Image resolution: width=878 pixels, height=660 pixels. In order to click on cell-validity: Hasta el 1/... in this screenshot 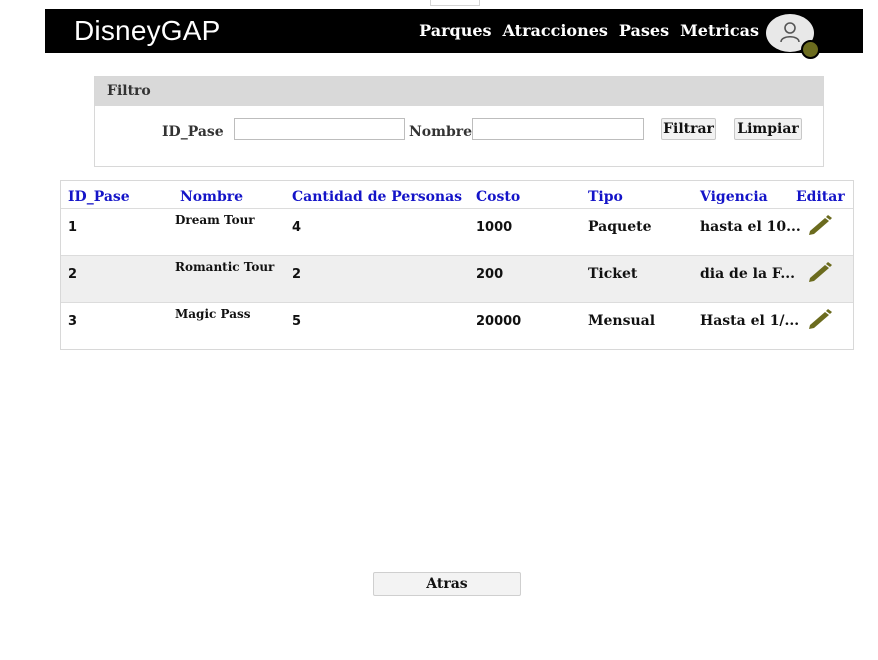, I will do `click(750, 321)`.